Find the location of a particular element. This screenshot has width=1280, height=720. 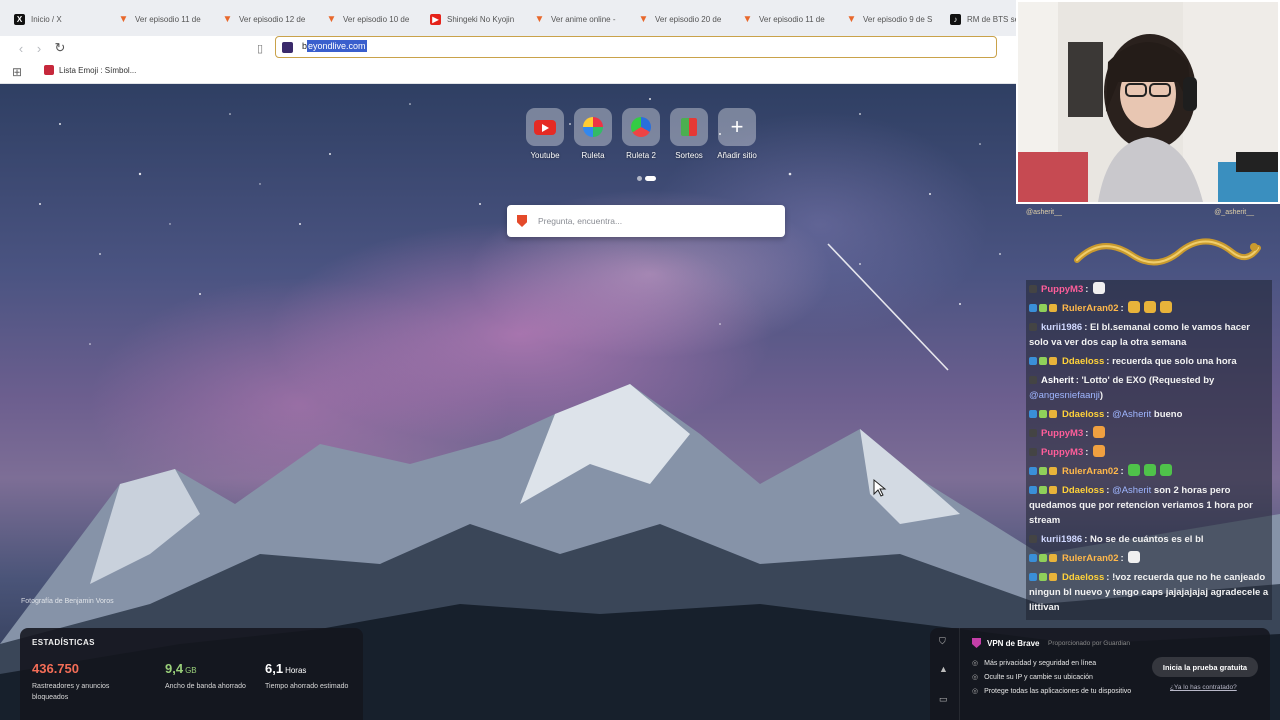

chat-text: 'Lotto' de EXO (Requested by is located at coordinates (1148, 381).